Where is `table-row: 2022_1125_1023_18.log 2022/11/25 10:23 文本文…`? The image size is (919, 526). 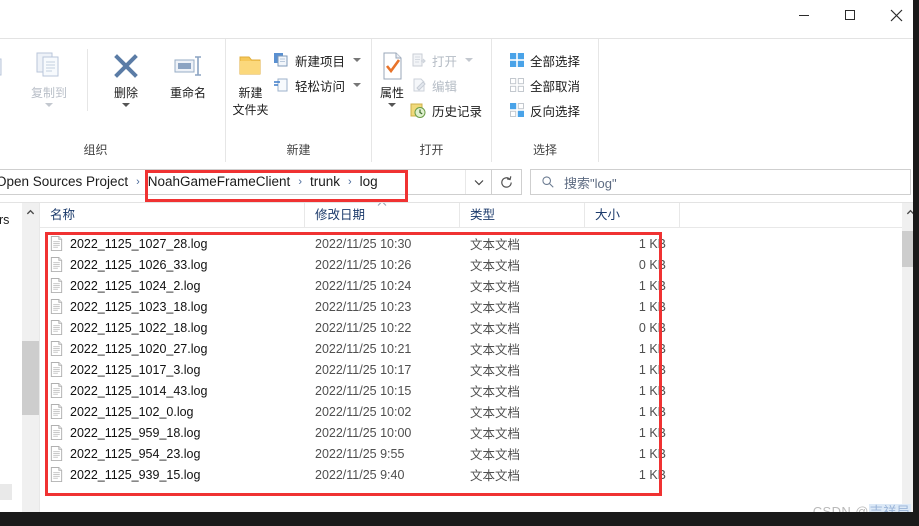 table-row: 2022_1125_1023_18.log 2022/11/25 10:23 文本文… is located at coordinates (471, 306).